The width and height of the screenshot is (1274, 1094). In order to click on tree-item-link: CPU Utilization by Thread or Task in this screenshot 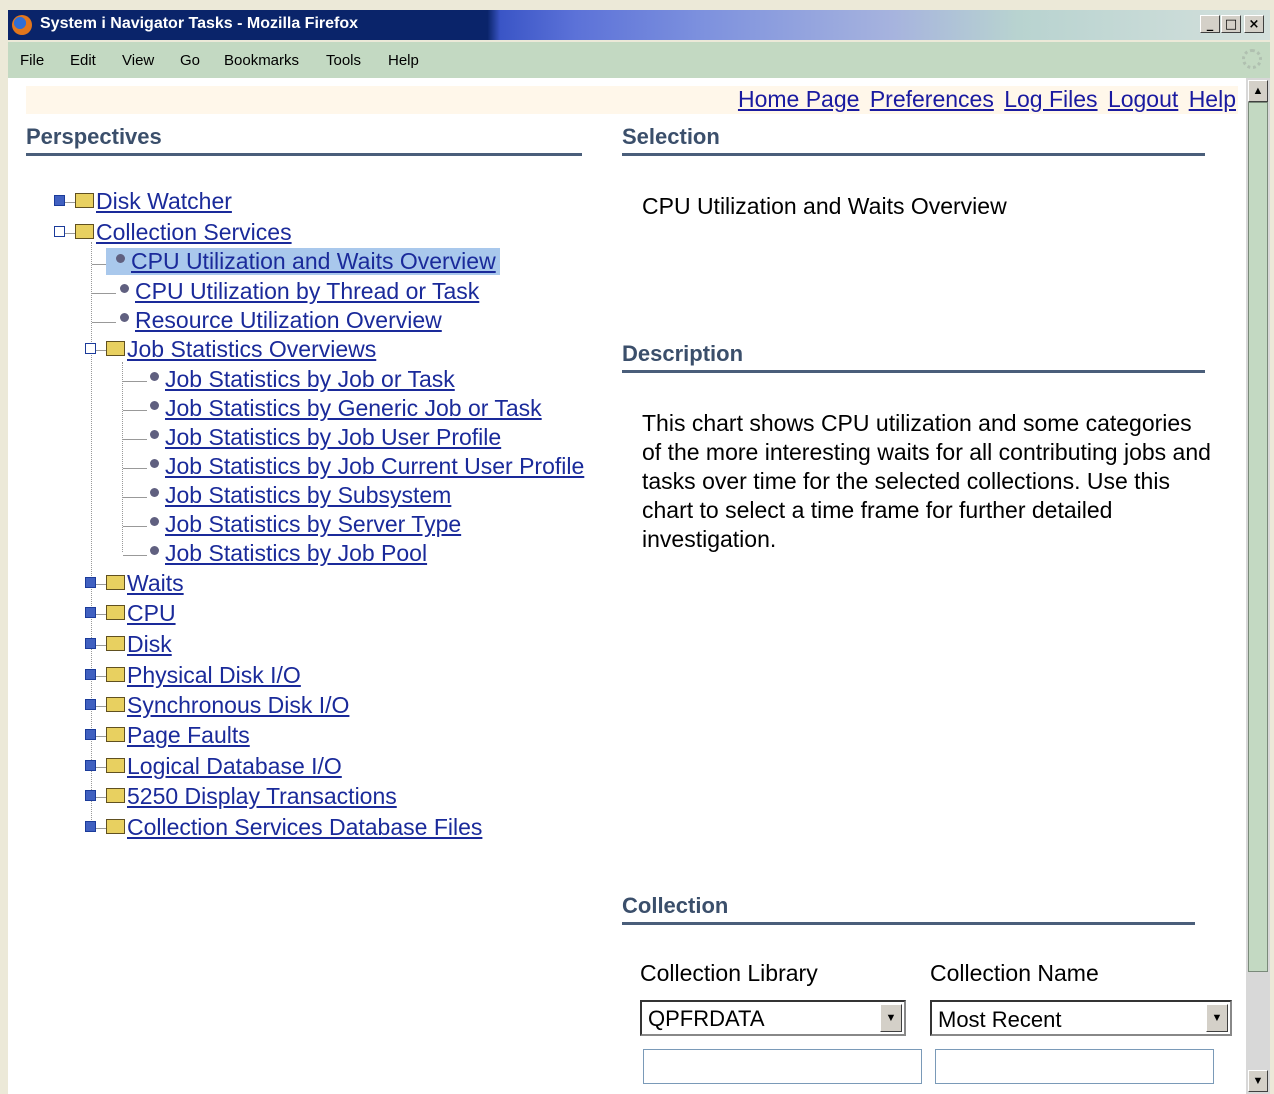, I will do `click(307, 291)`.